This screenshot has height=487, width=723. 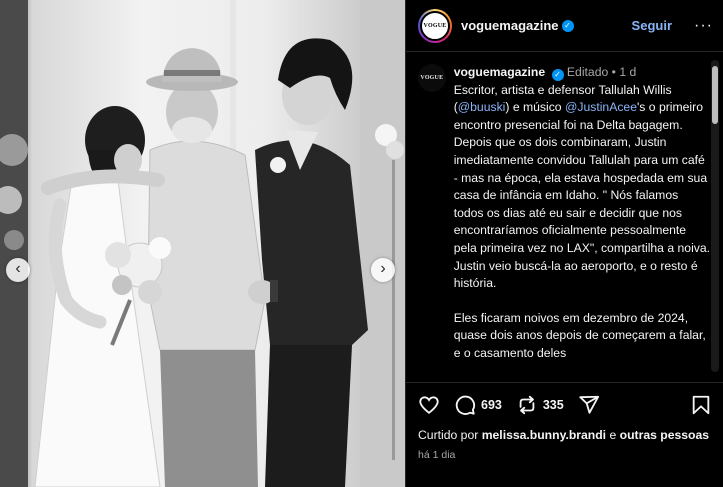 I want to click on send-icon, so click(x=589, y=404).